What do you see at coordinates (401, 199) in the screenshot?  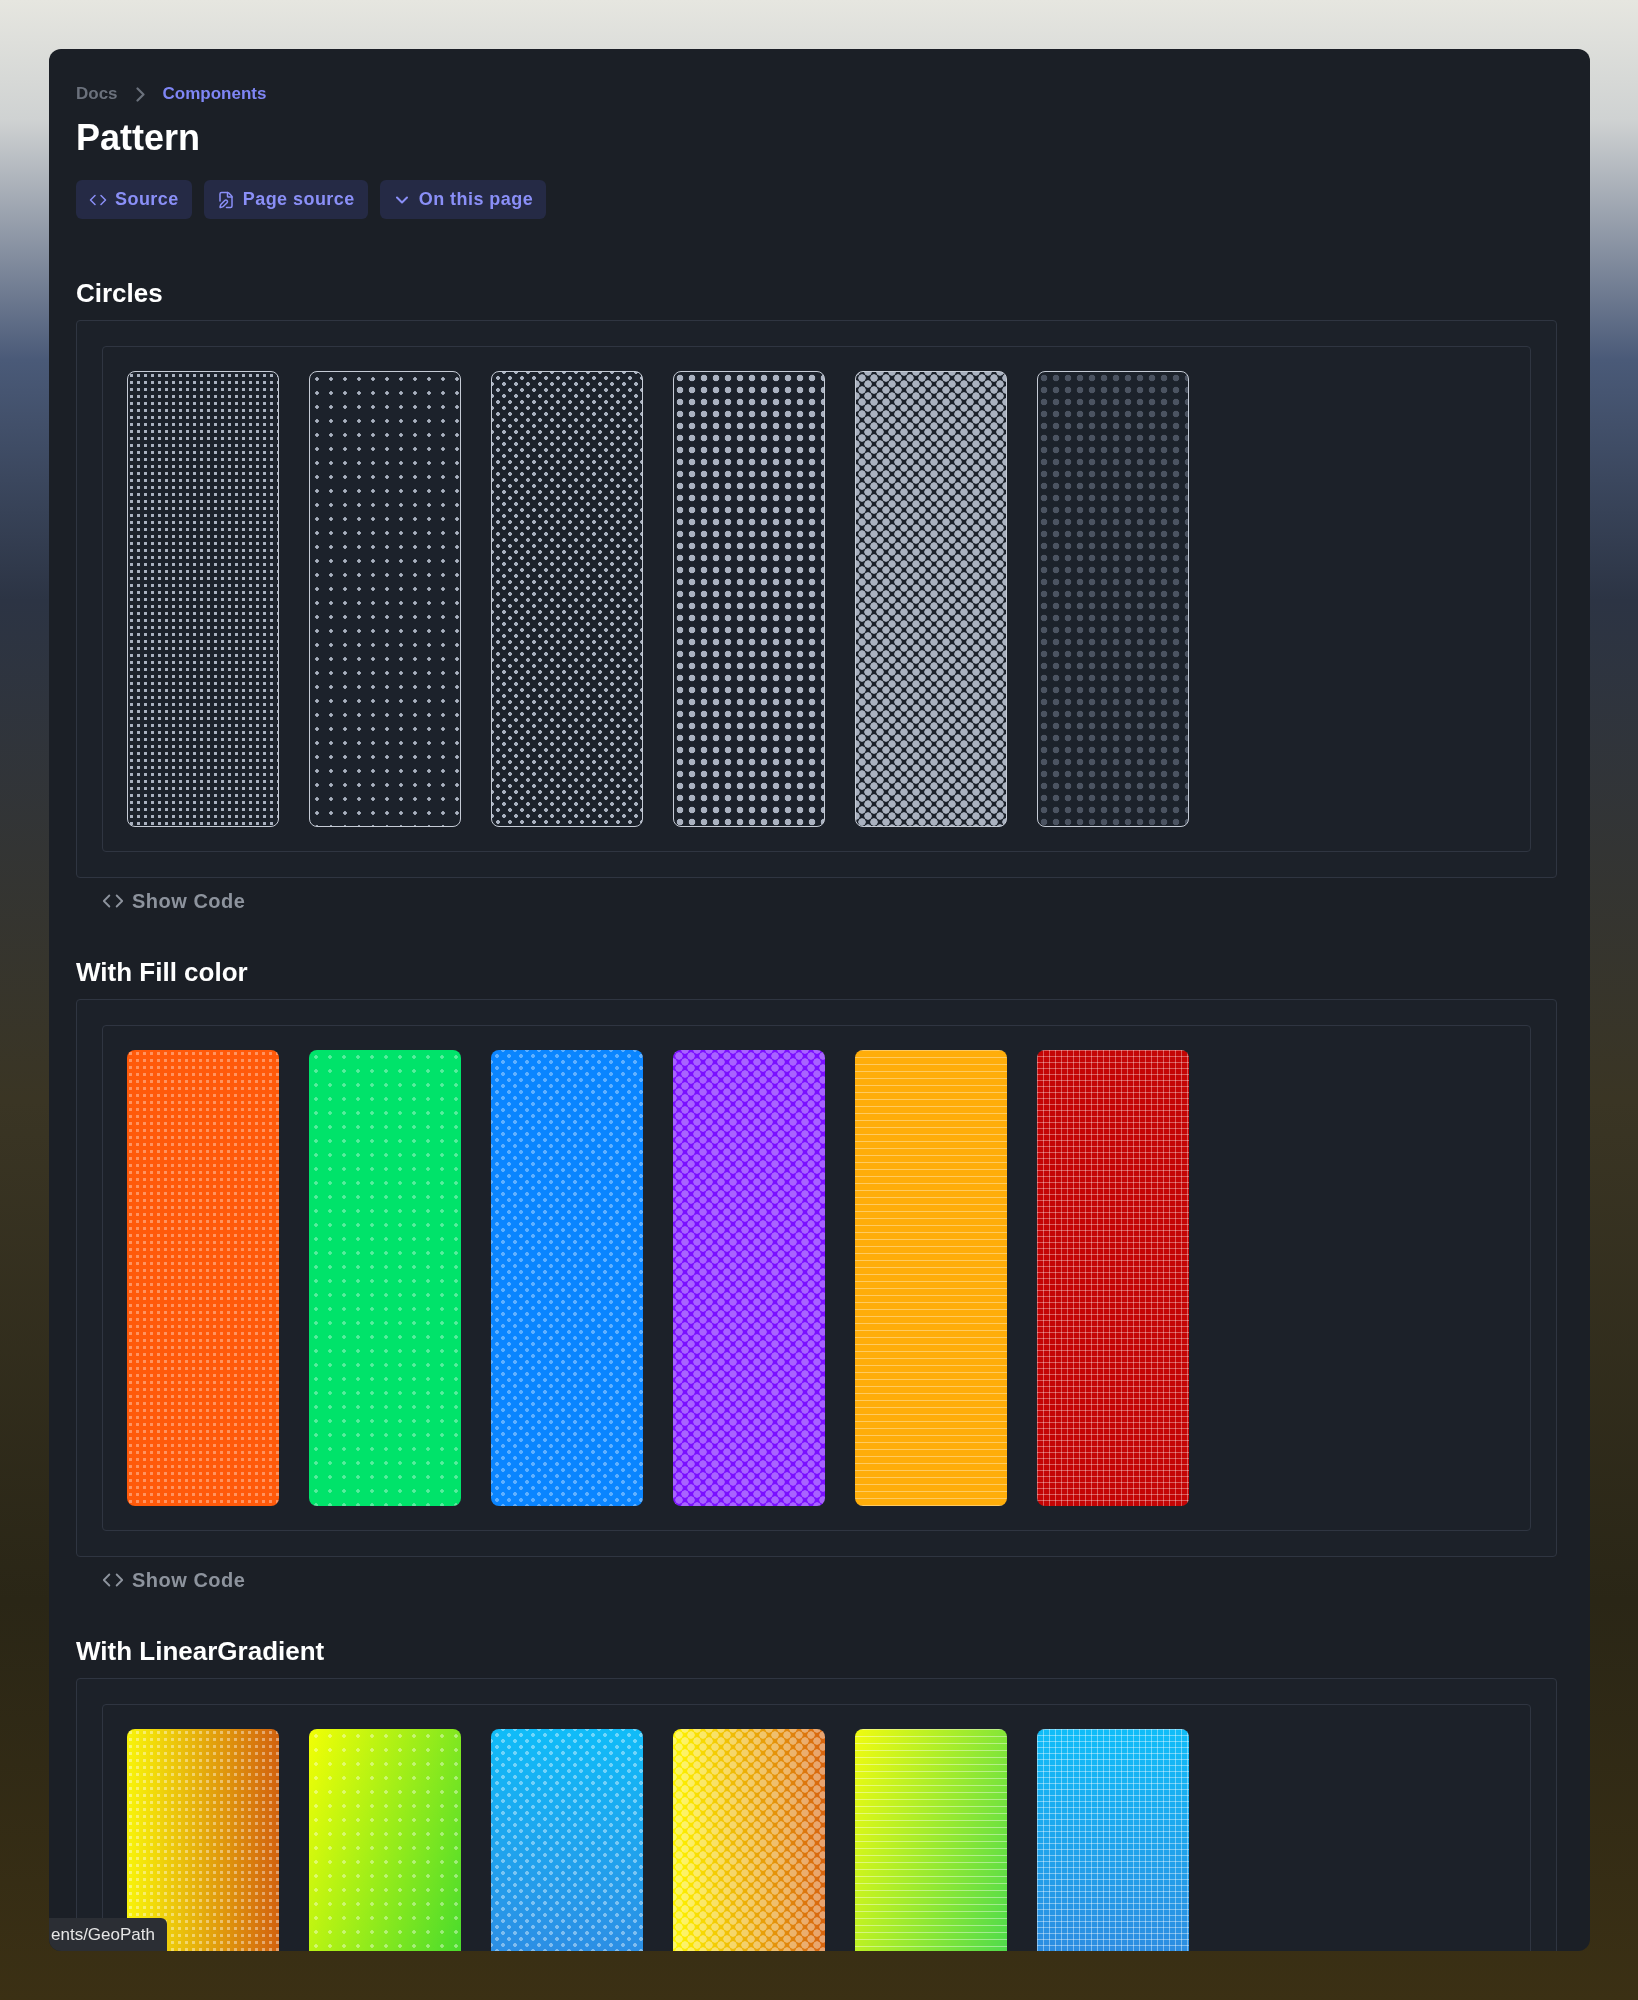 I see `chevron-down-icon` at bounding box center [401, 199].